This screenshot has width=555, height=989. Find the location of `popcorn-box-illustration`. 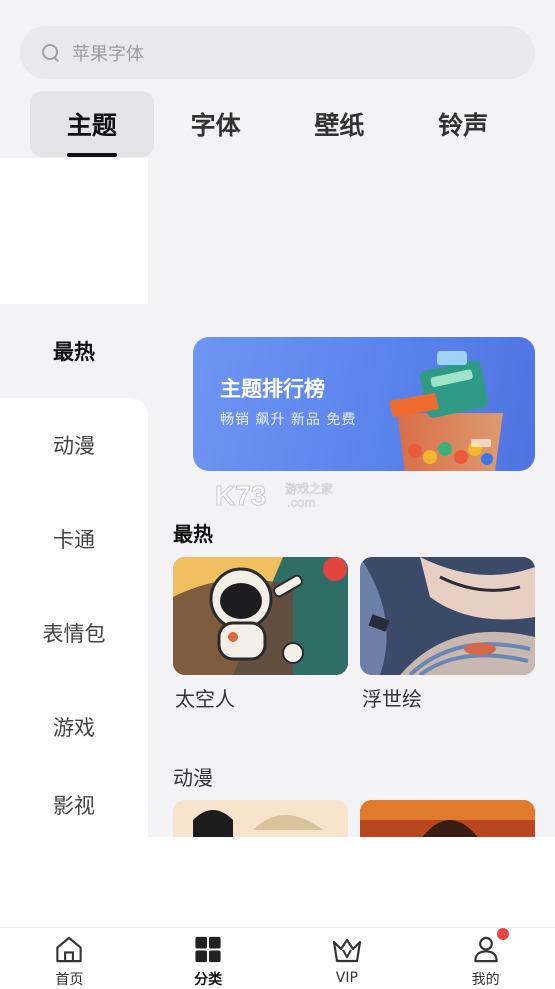

popcorn-box-illustration is located at coordinates (446, 411).